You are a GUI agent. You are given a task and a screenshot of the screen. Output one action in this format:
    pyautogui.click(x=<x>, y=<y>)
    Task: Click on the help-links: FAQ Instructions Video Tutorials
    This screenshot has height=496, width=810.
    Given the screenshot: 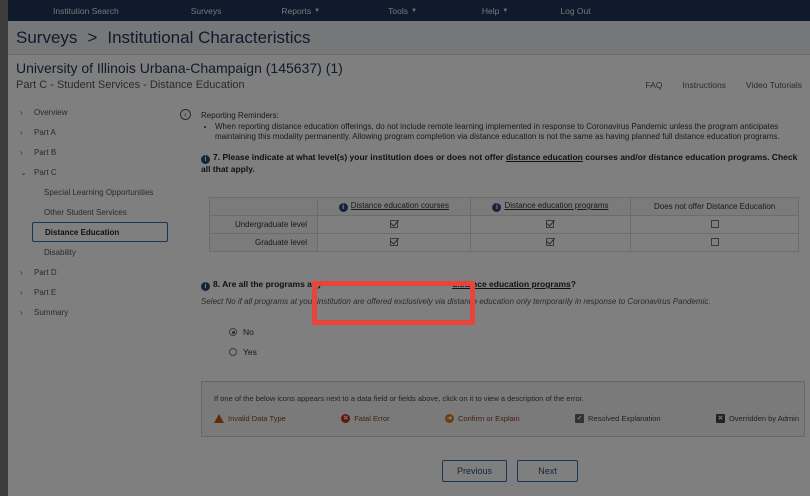 What is the action you would take?
    pyautogui.click(x=723, y=85)
    